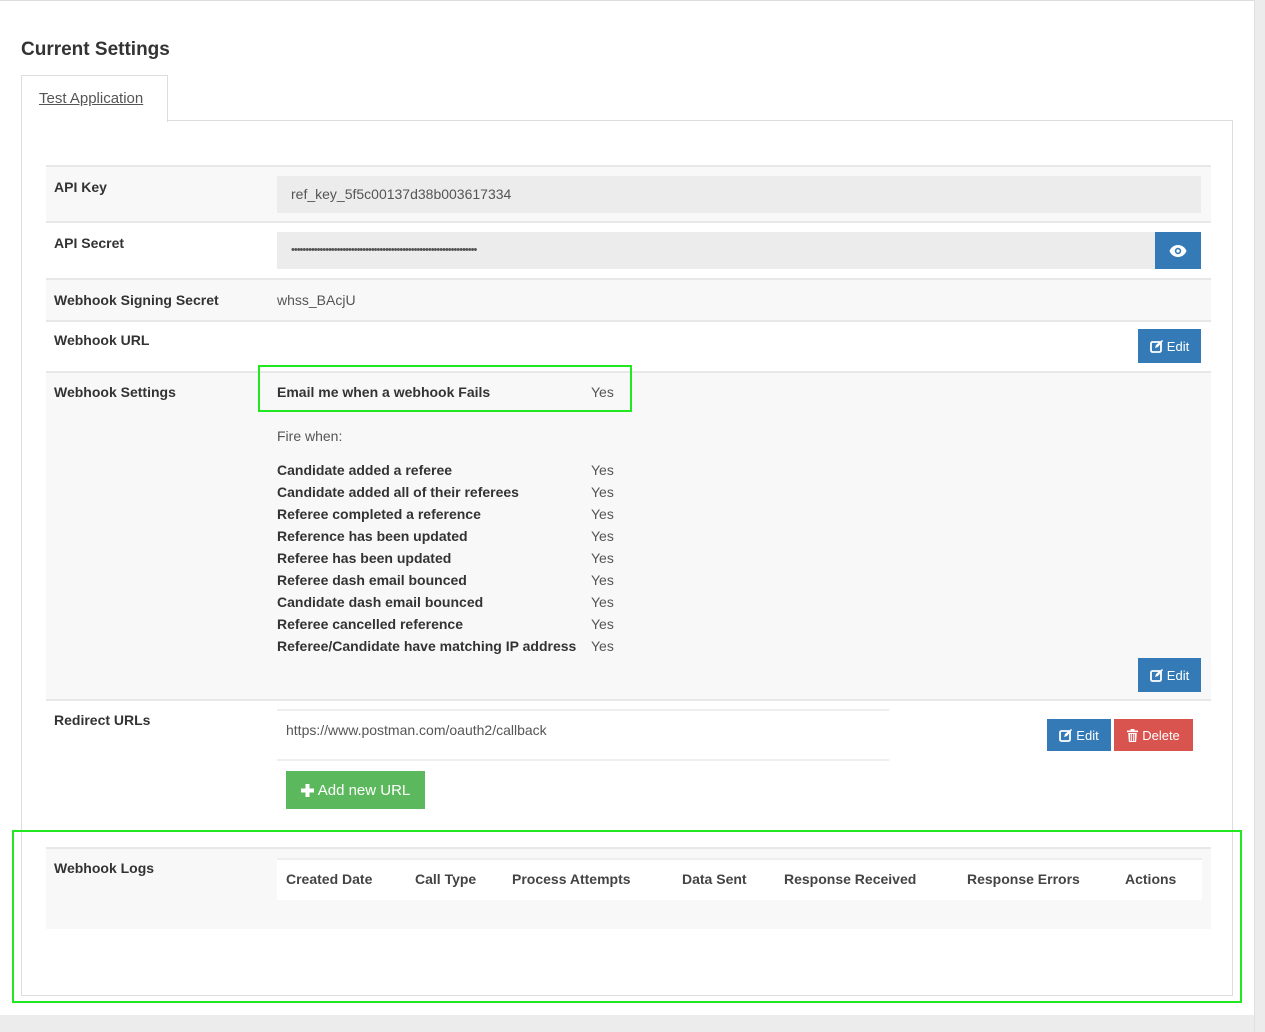  I want to click on event-label: Candidate added a referee, so click(365, 470).